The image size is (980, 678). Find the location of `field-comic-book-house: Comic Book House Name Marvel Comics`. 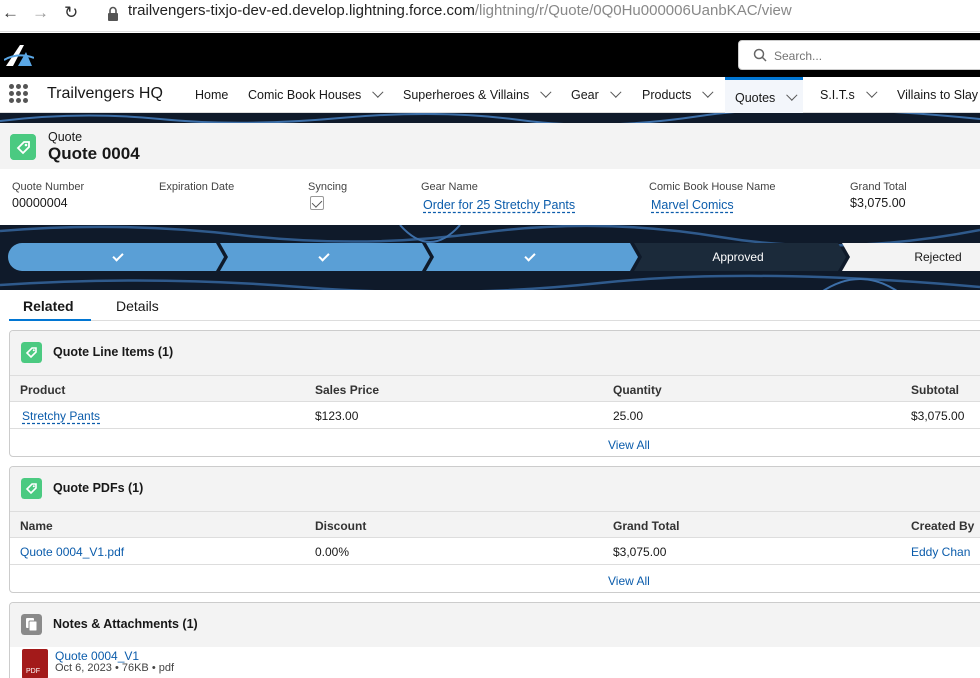

field-comic-book-house: Comic Book House Name Marvel Comics is located at coordinates (712, 196).